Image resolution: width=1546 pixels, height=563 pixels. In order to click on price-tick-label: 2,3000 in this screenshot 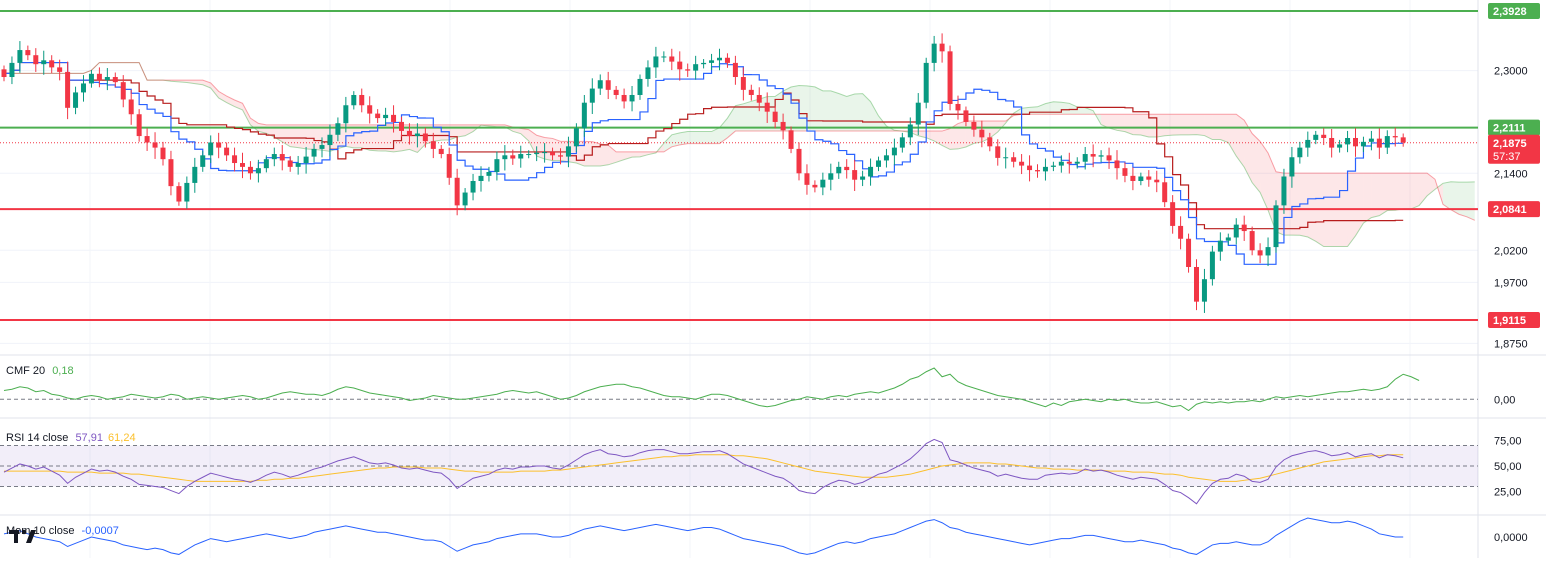, I will do `click(1511, 72)`.